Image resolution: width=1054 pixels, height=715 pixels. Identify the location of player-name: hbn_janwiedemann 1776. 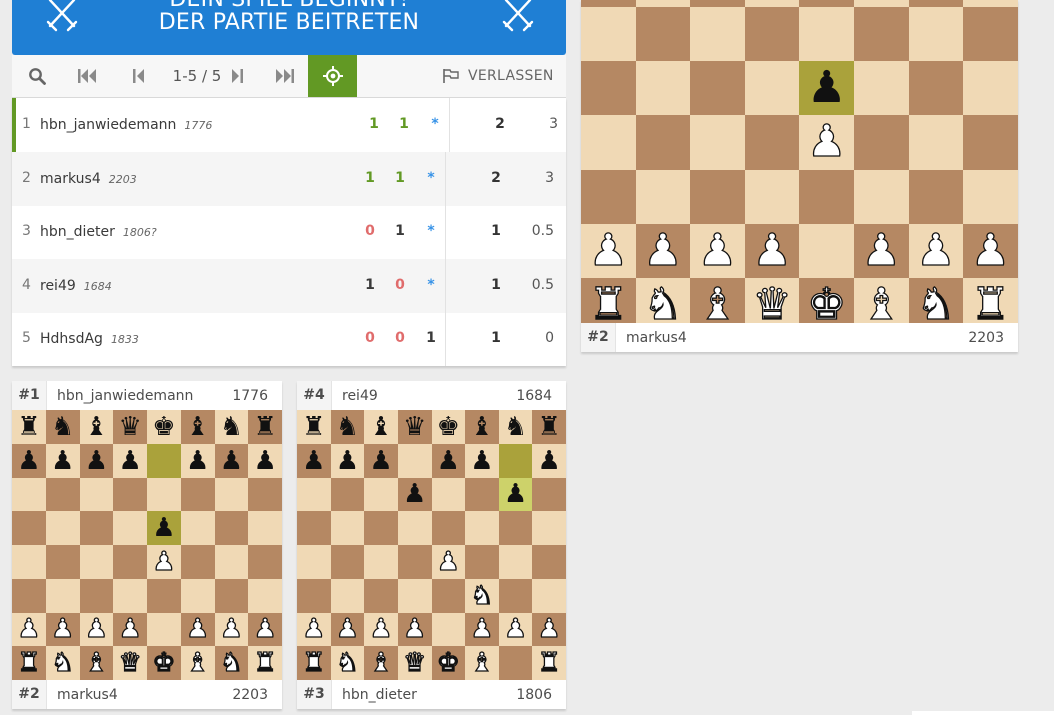
(126, 125).